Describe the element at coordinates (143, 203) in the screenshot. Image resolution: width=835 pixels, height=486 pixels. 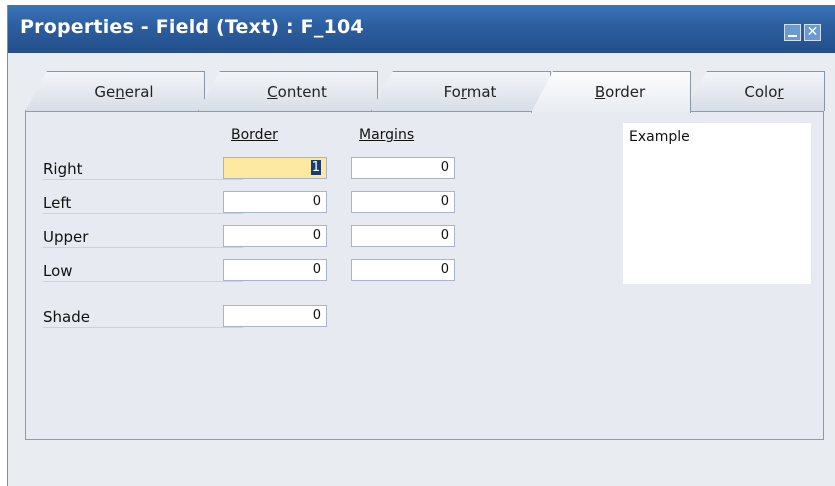
I see `row-label-left: Left` at that location.